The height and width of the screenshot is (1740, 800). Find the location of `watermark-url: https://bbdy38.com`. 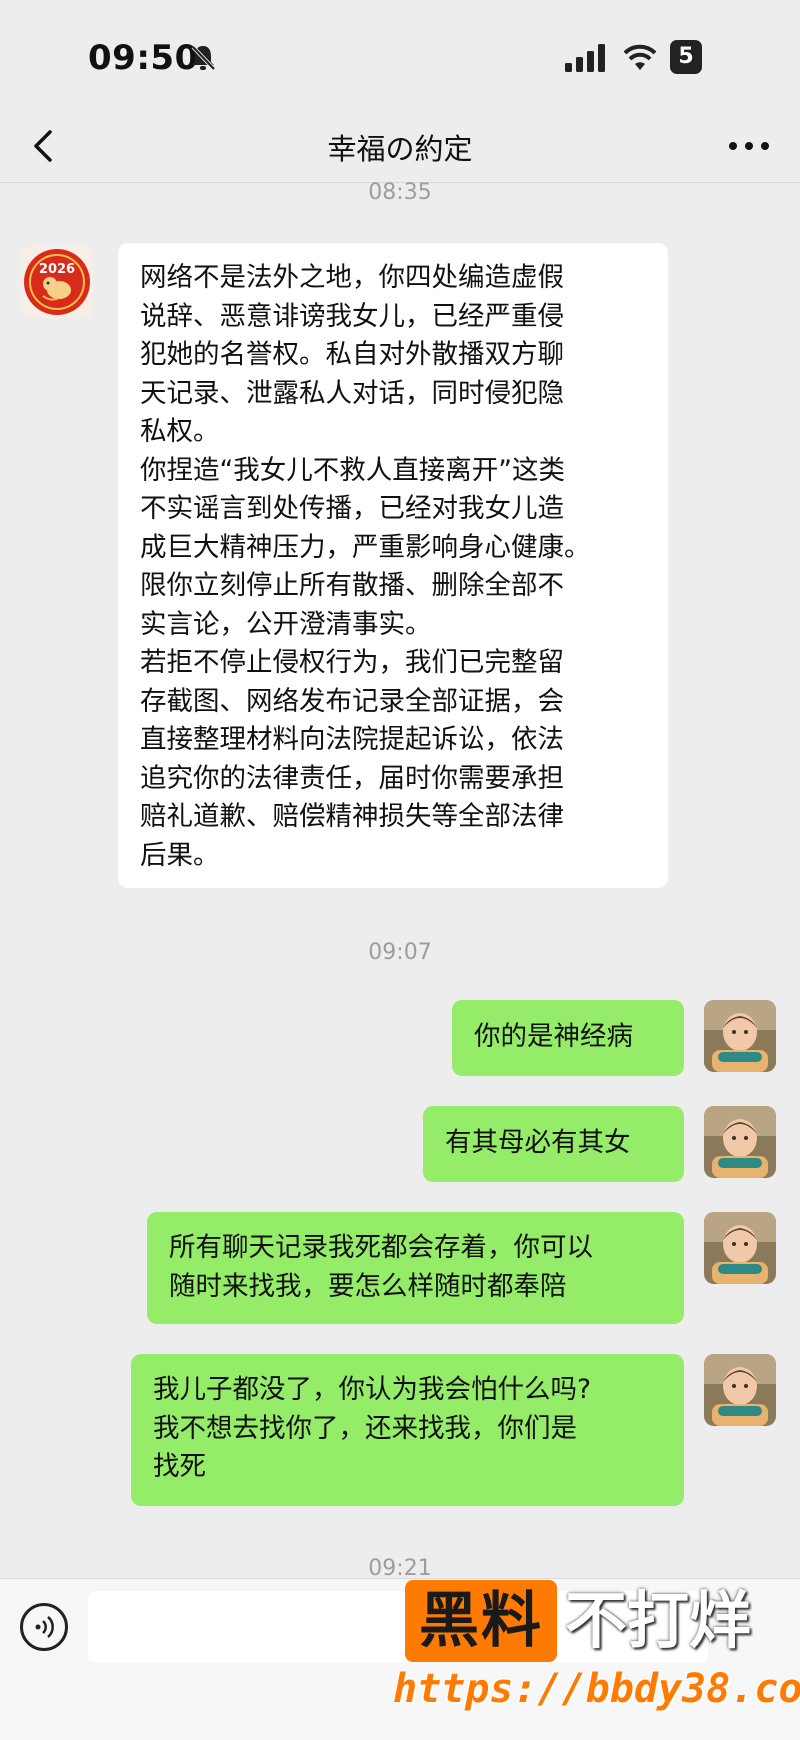

watermark-url: https://bbdy38.com is located at coordinates (596, 1689).